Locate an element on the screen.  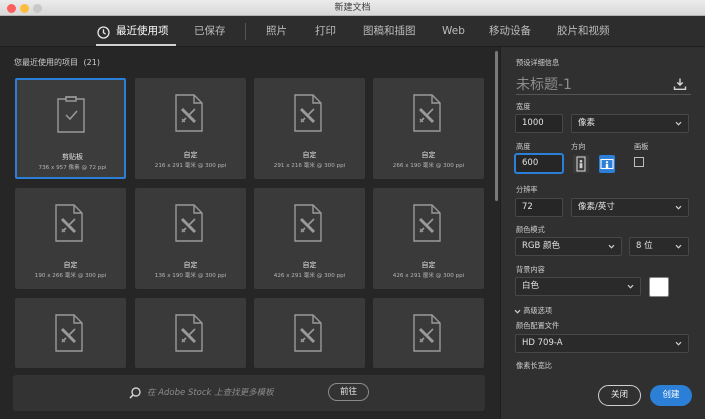
preset-card: 自定 266 x 190 毫米 @ 300 ppi is located at coordinates (428, 128).